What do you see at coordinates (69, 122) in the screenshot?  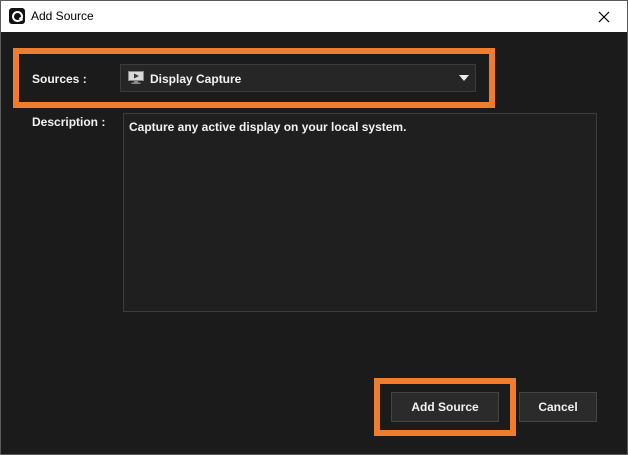 I see `description-label: Description :` at bounding box center [69, 122].